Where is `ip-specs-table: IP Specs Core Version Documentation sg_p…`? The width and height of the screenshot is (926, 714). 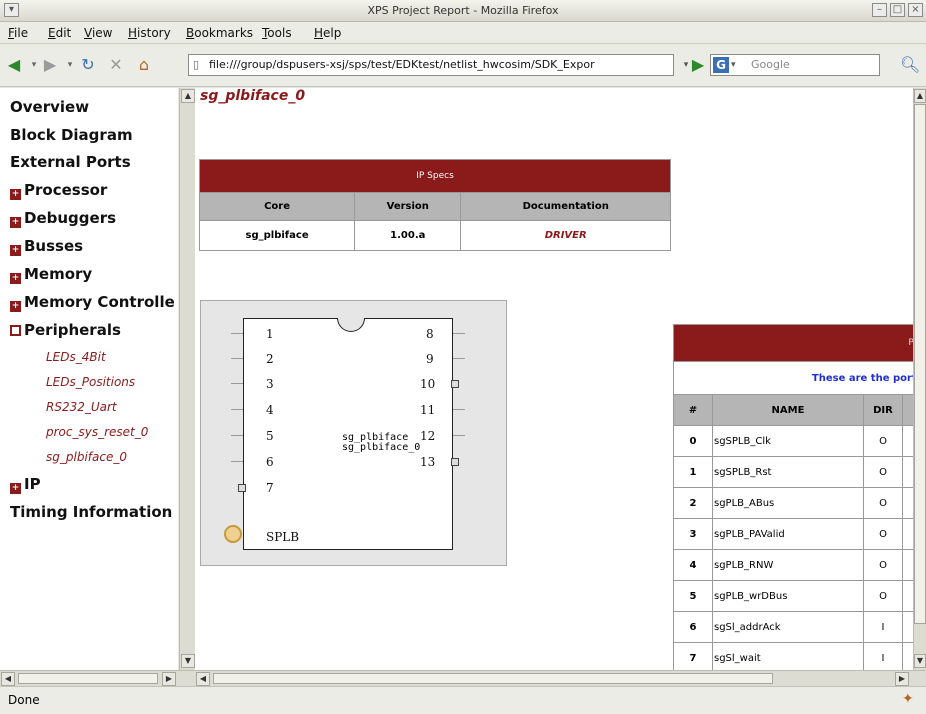
ip-specs-table: IP Specs Core Version Documentation sg_p… is located at coordinates (434, 205).